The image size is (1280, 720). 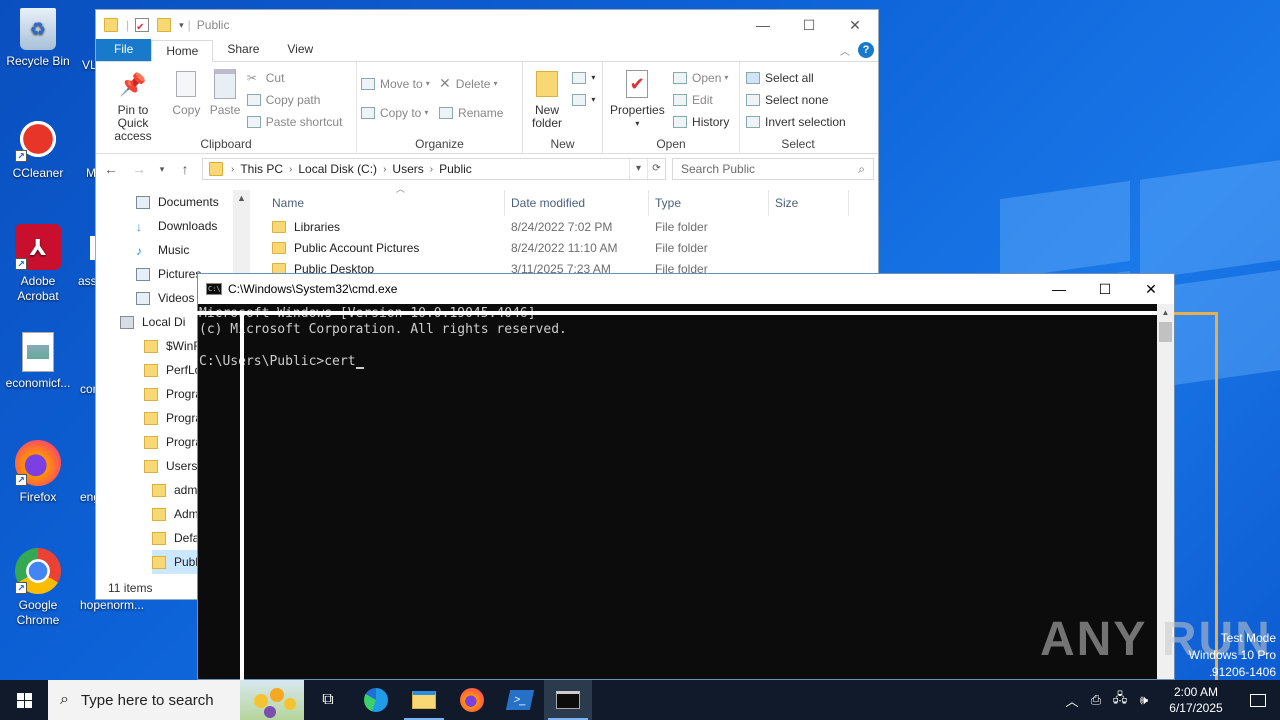 I want to click on volume-icon: 🕪, so click(x=1144, y=700).